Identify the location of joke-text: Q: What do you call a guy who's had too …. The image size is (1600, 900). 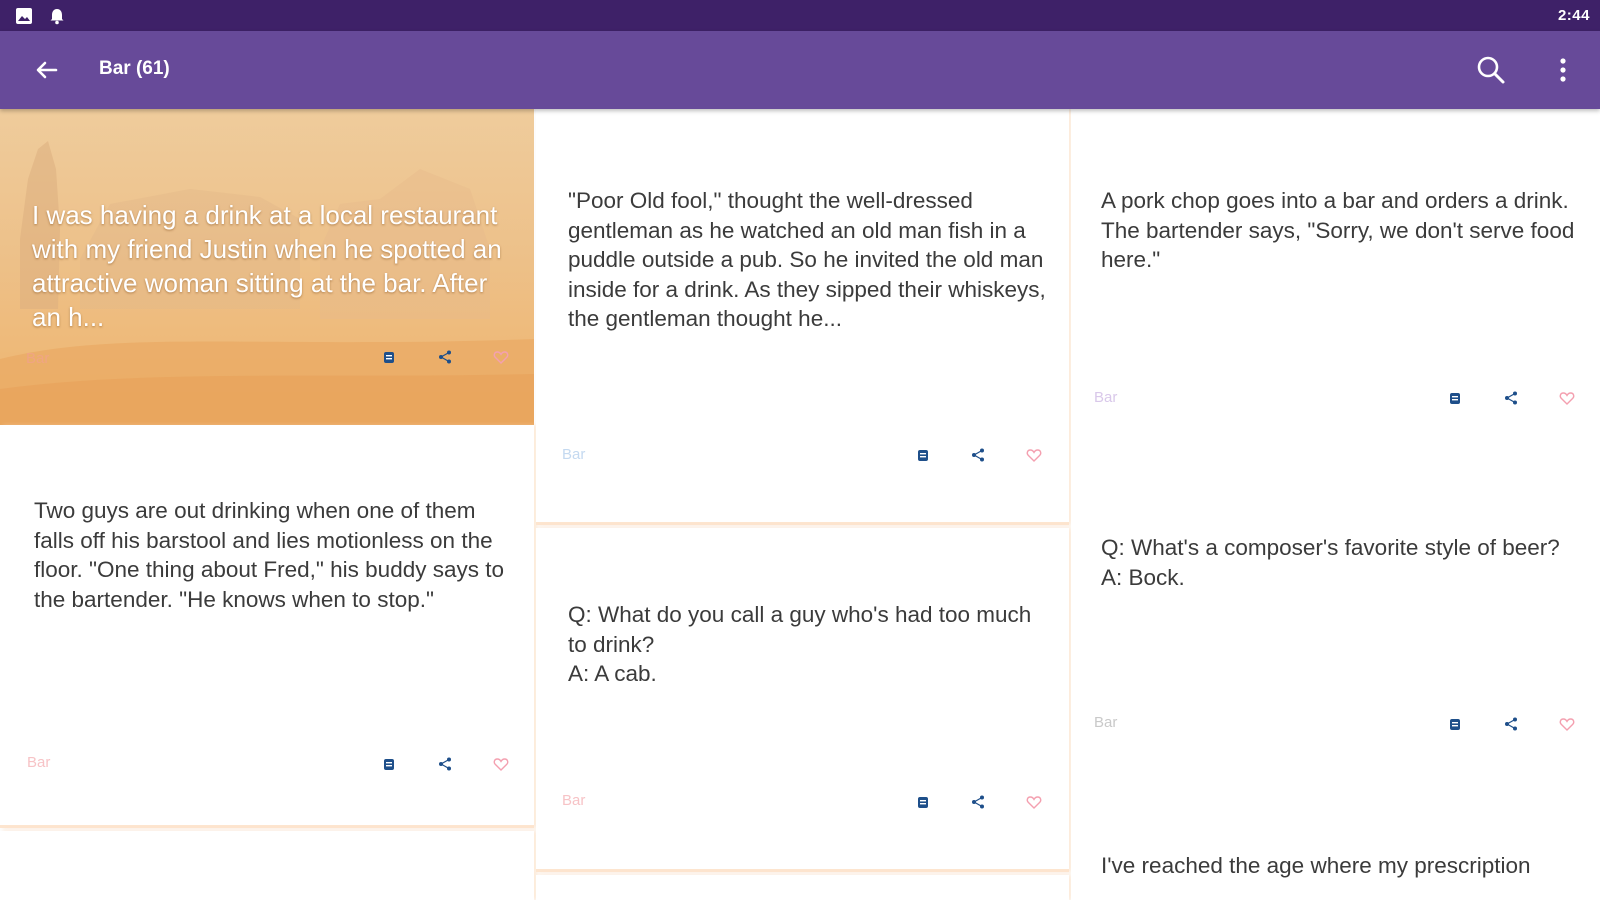
(800, 644).